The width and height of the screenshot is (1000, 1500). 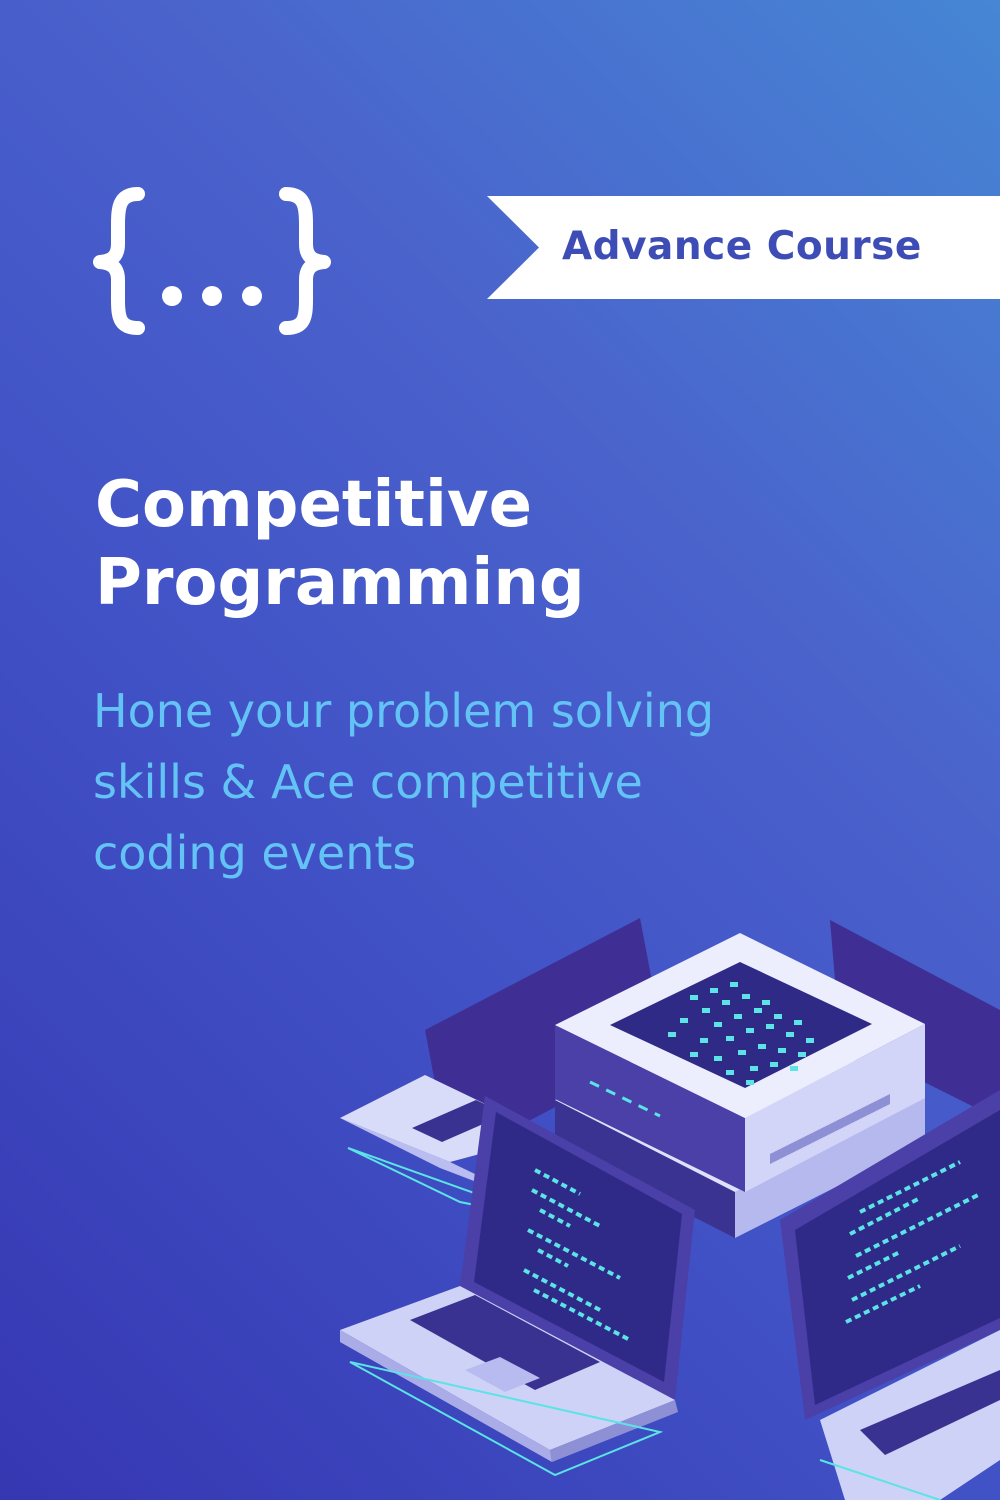 I want to click on course-title-line: Competitive, so click(x=314, y=505).